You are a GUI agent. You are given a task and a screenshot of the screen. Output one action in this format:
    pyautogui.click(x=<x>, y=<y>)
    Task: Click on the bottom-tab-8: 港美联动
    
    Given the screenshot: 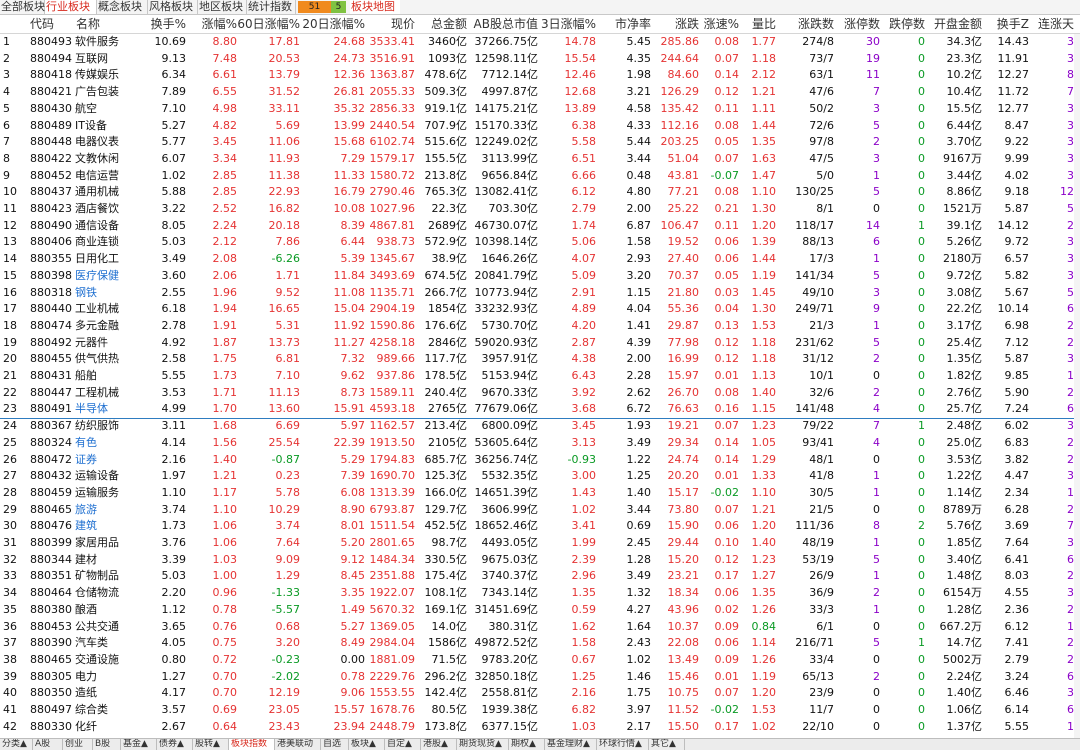 What is the action you would take?
    pyautogui.click(x=298, y=744)
    